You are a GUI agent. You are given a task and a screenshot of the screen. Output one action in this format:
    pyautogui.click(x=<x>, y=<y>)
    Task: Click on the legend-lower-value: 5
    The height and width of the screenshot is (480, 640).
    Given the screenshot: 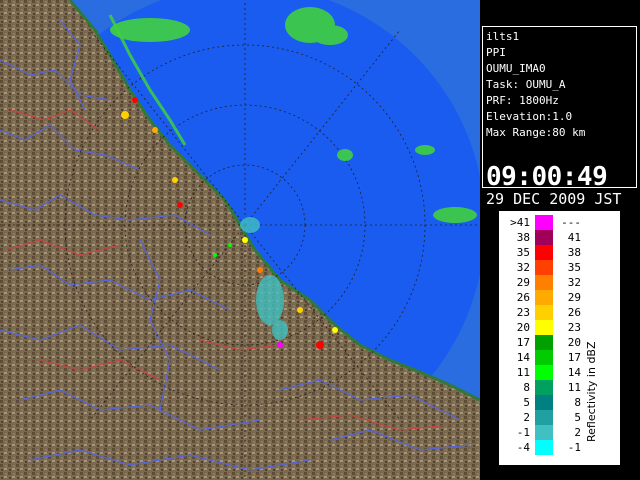 What is the action you would take?
    pyautogui.click(x=526, y=402)
    